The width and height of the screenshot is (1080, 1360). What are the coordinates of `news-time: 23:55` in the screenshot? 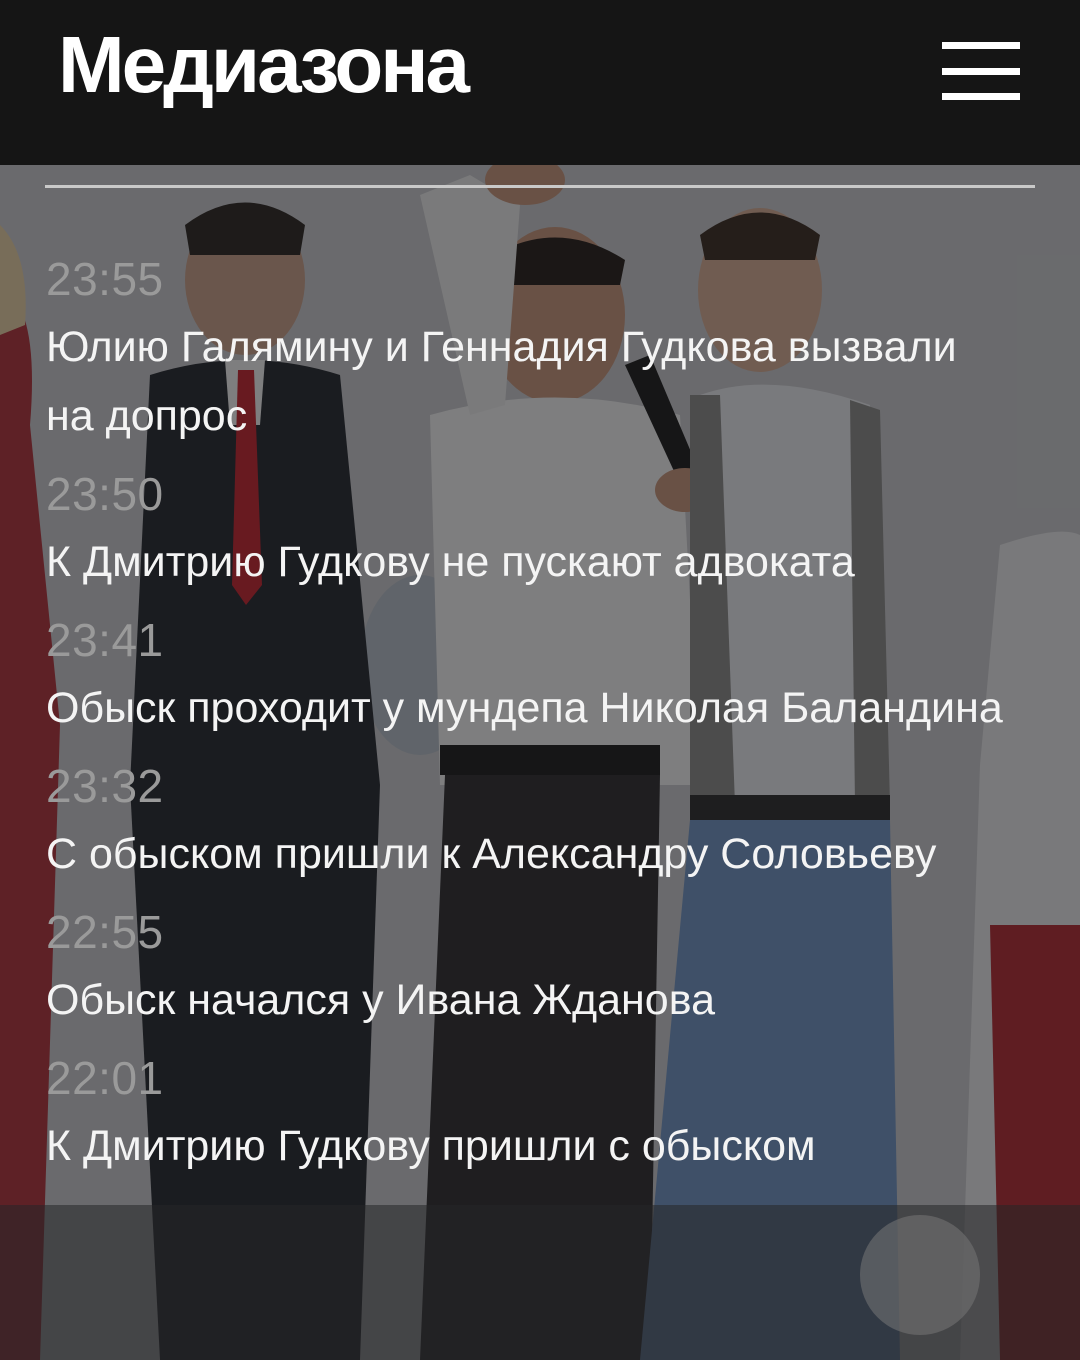 It's located at (105, 279).